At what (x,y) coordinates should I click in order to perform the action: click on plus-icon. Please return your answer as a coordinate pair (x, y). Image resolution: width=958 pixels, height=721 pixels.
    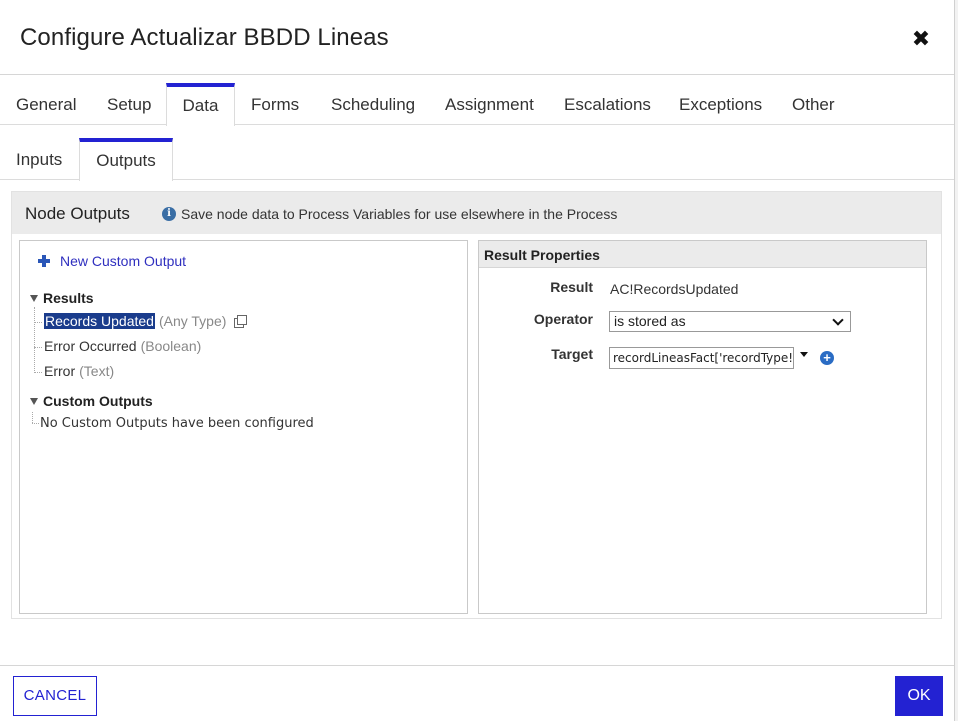
    Looking at the image, I should click on (44, 261).